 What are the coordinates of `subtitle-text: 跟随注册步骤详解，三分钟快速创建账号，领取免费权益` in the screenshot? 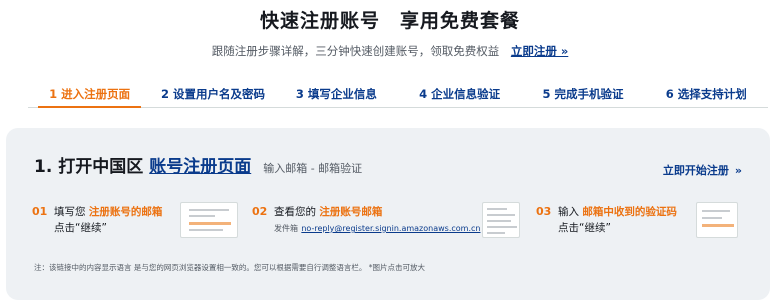 It's located at (355, 51).